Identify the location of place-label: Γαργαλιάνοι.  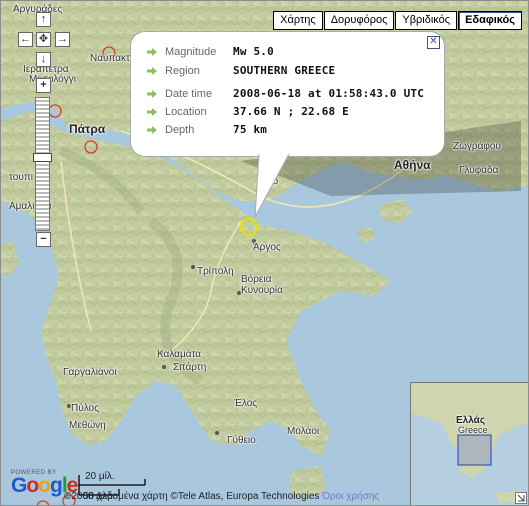
(90, 372).